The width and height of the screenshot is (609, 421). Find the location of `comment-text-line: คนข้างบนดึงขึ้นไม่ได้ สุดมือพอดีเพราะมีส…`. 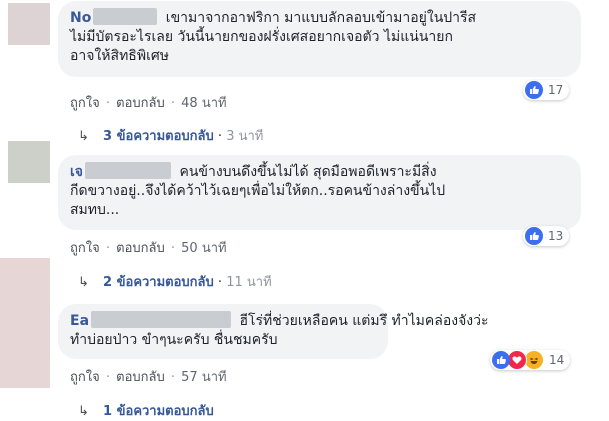

comment-text-line: คนข้างบนดึงขึ้นไม่ได้ สุดมือพอดีเพราะมีส… is located at coordinates (308, 172).